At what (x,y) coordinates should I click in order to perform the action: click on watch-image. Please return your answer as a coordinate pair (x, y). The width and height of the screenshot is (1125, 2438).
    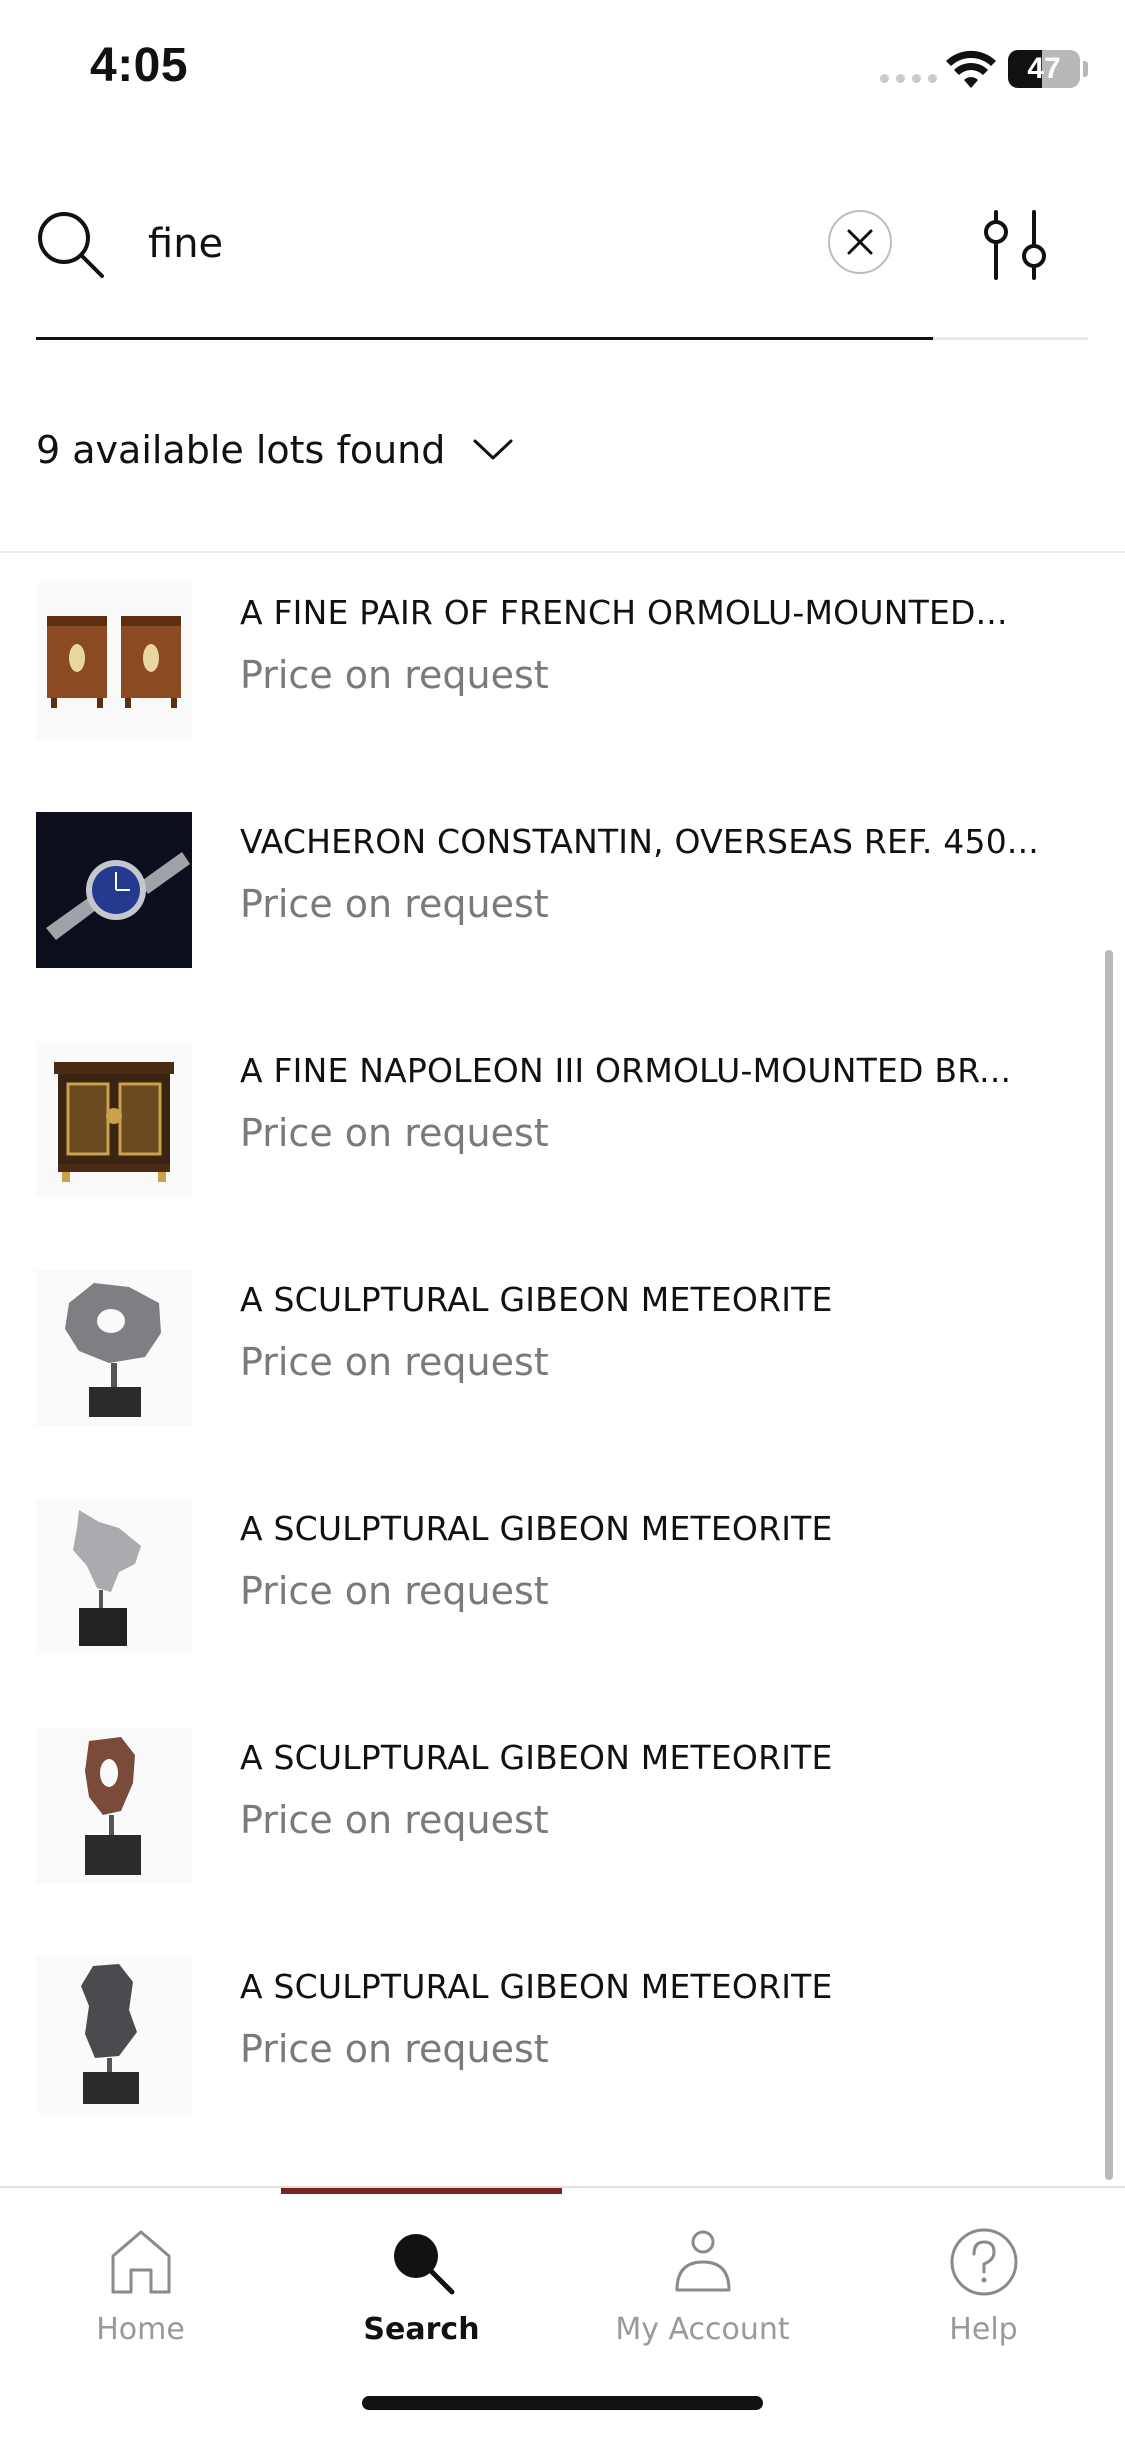
    Looking at the image, I should click on (114, 890).